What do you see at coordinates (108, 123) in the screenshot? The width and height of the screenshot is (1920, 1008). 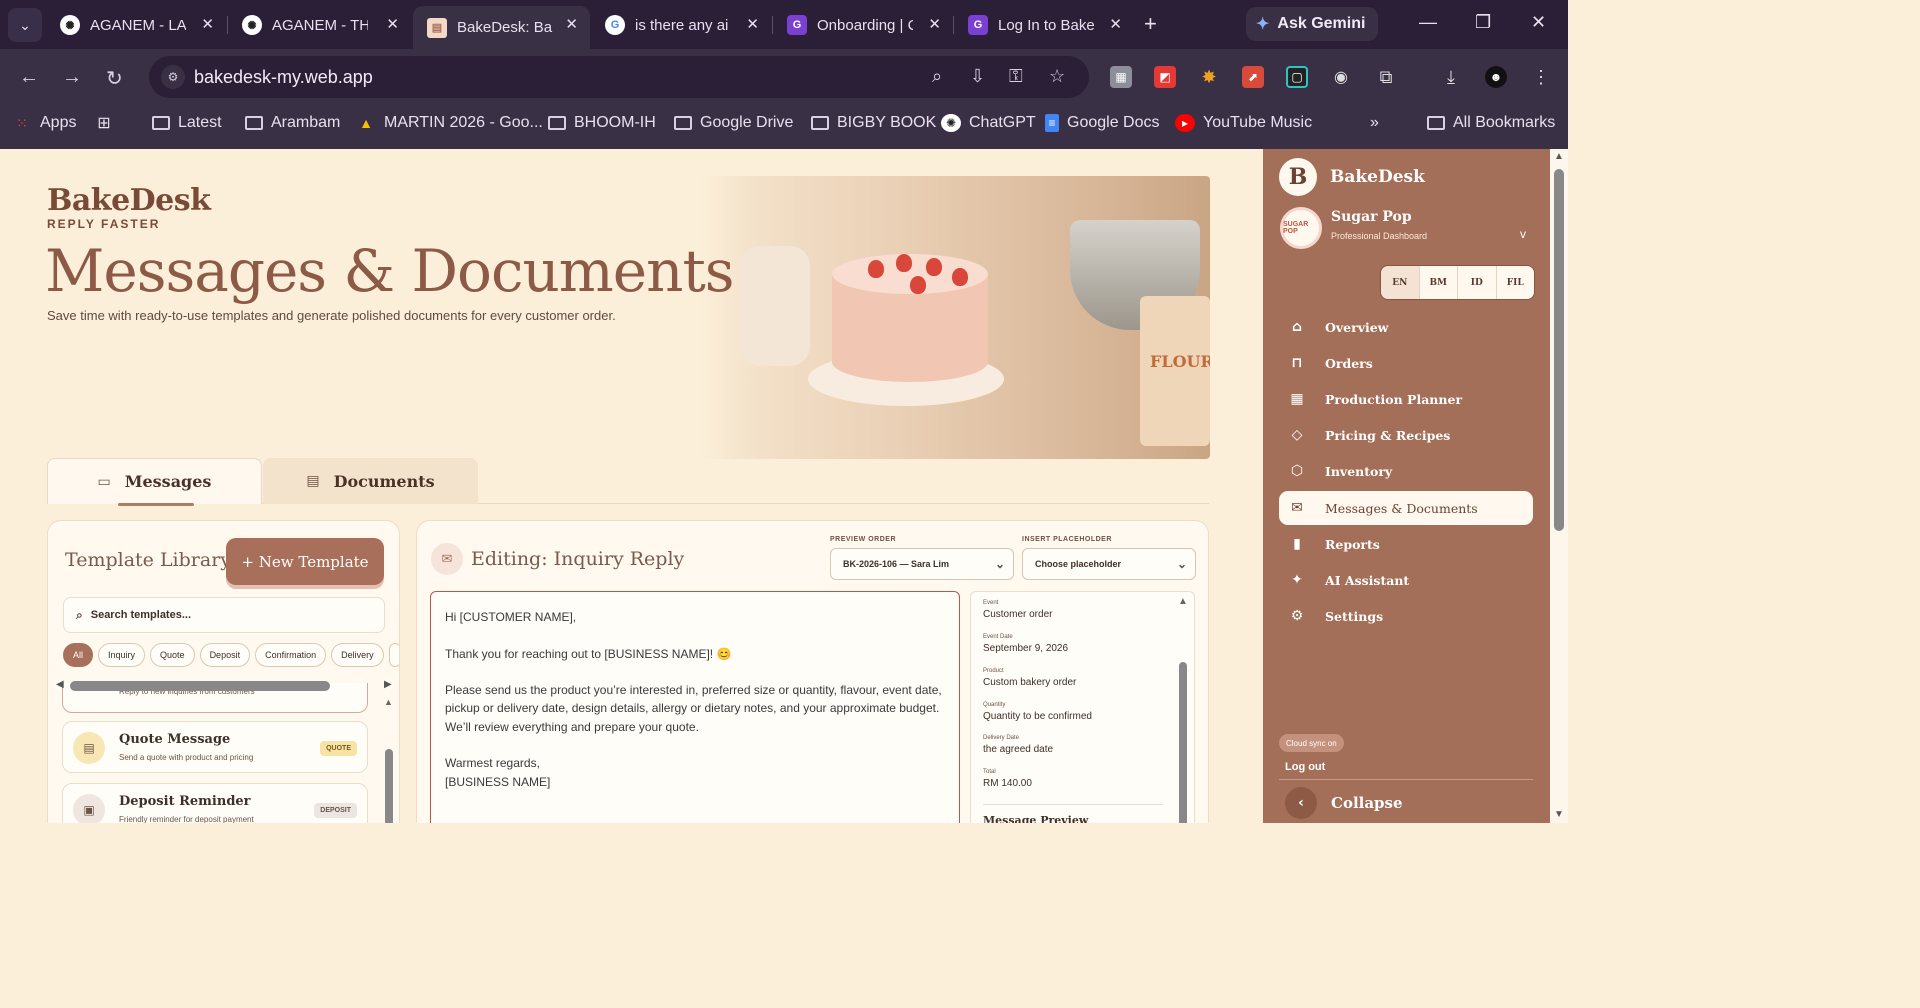 I see `bookmark-grid: ⊞` at bounding box center [108, 123].